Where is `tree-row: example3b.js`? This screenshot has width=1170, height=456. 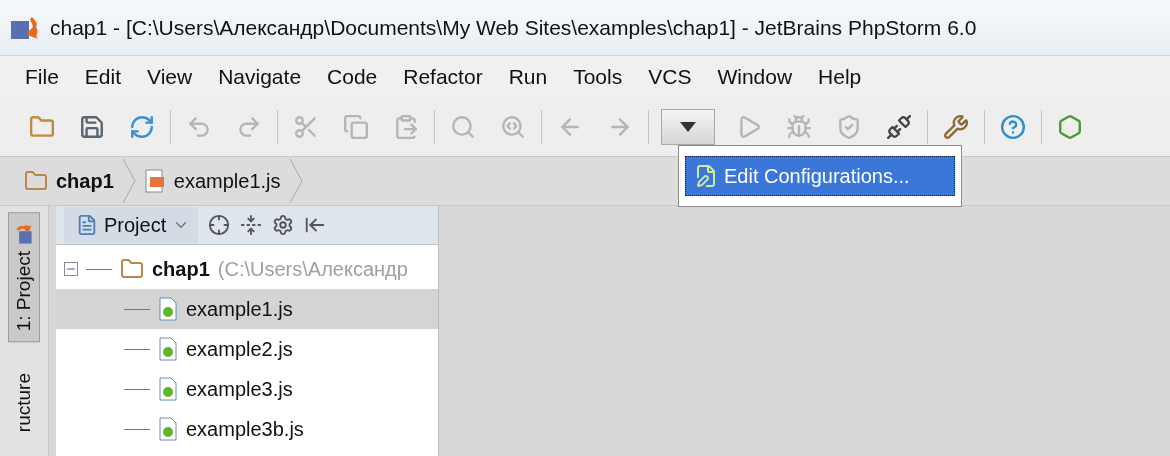 tree-row: example3b.js is located at coordinates (247, 429).